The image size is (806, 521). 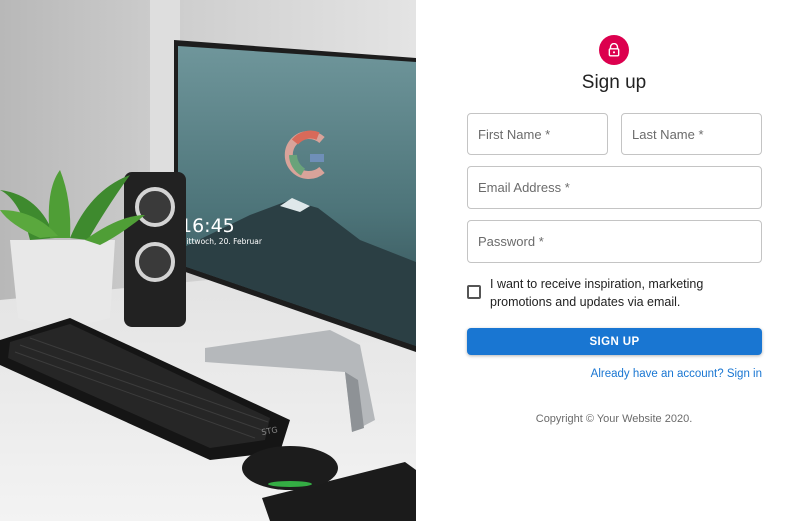 I want to click on sign-up-button: SIGN UP, so click(x=614, y=341).